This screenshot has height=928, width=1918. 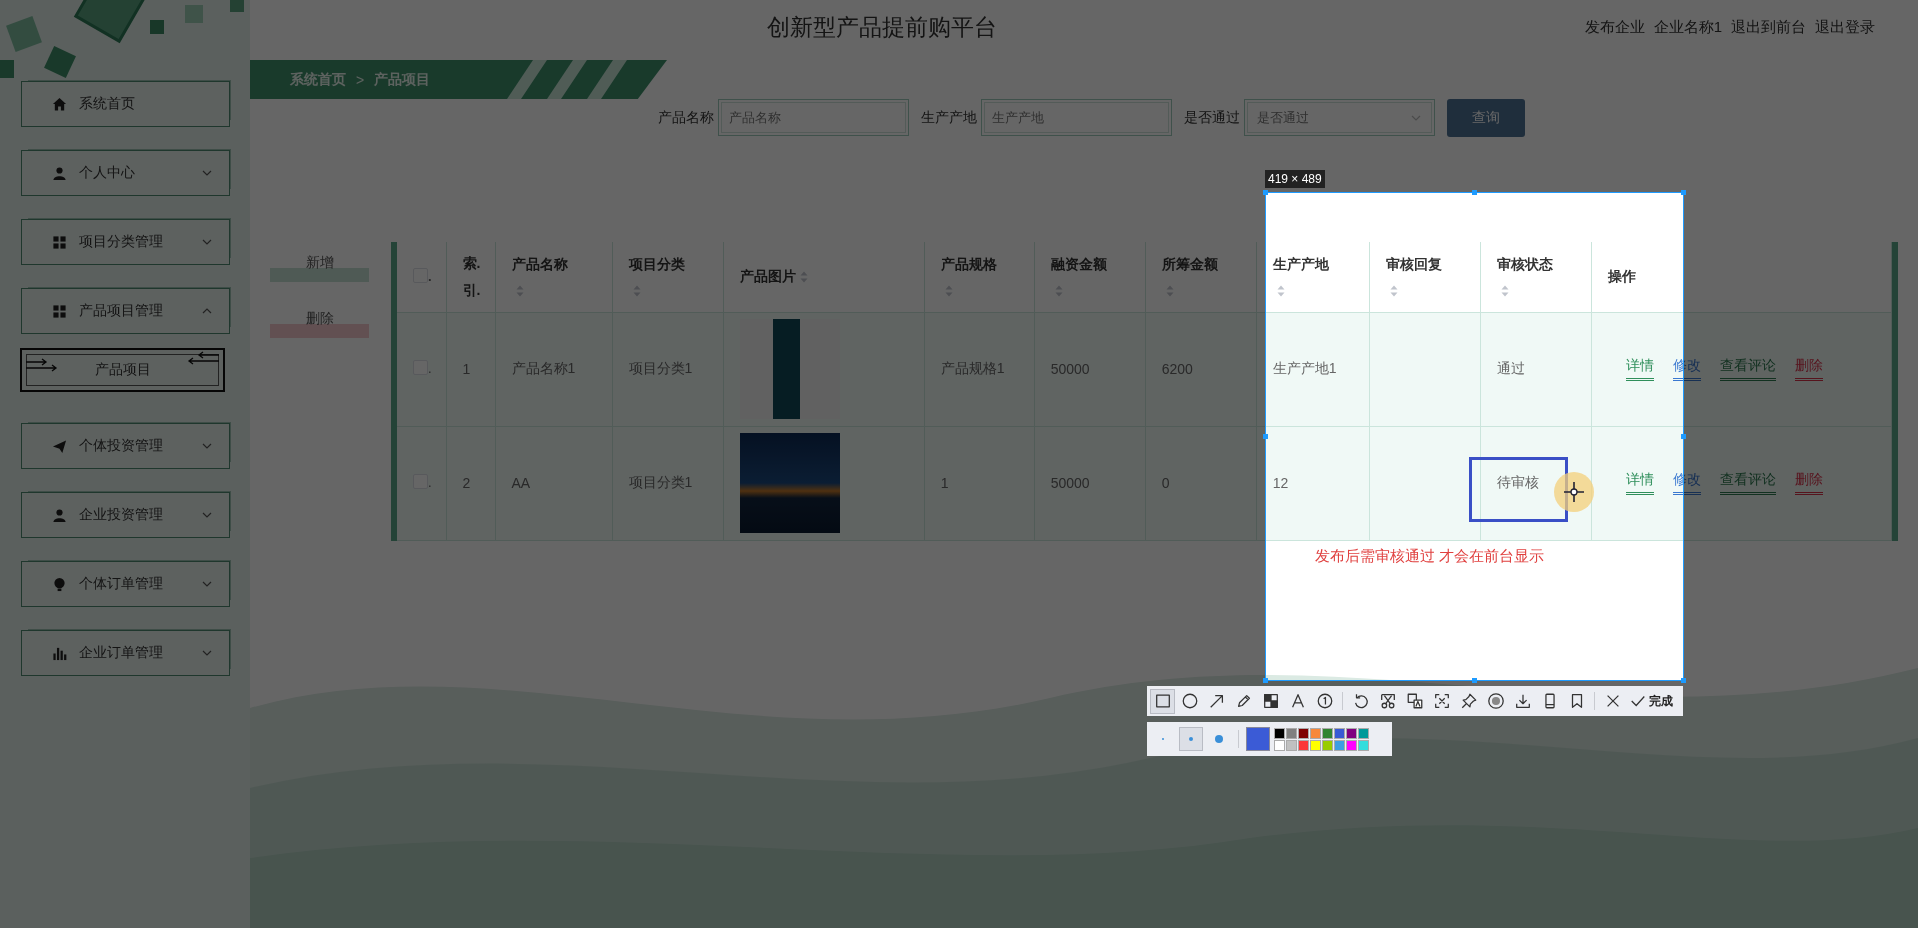 What do you see at coordinates (1651, 701) in the screenshot?
I see `done-button: 完成` at bounding box center [1651, 701].